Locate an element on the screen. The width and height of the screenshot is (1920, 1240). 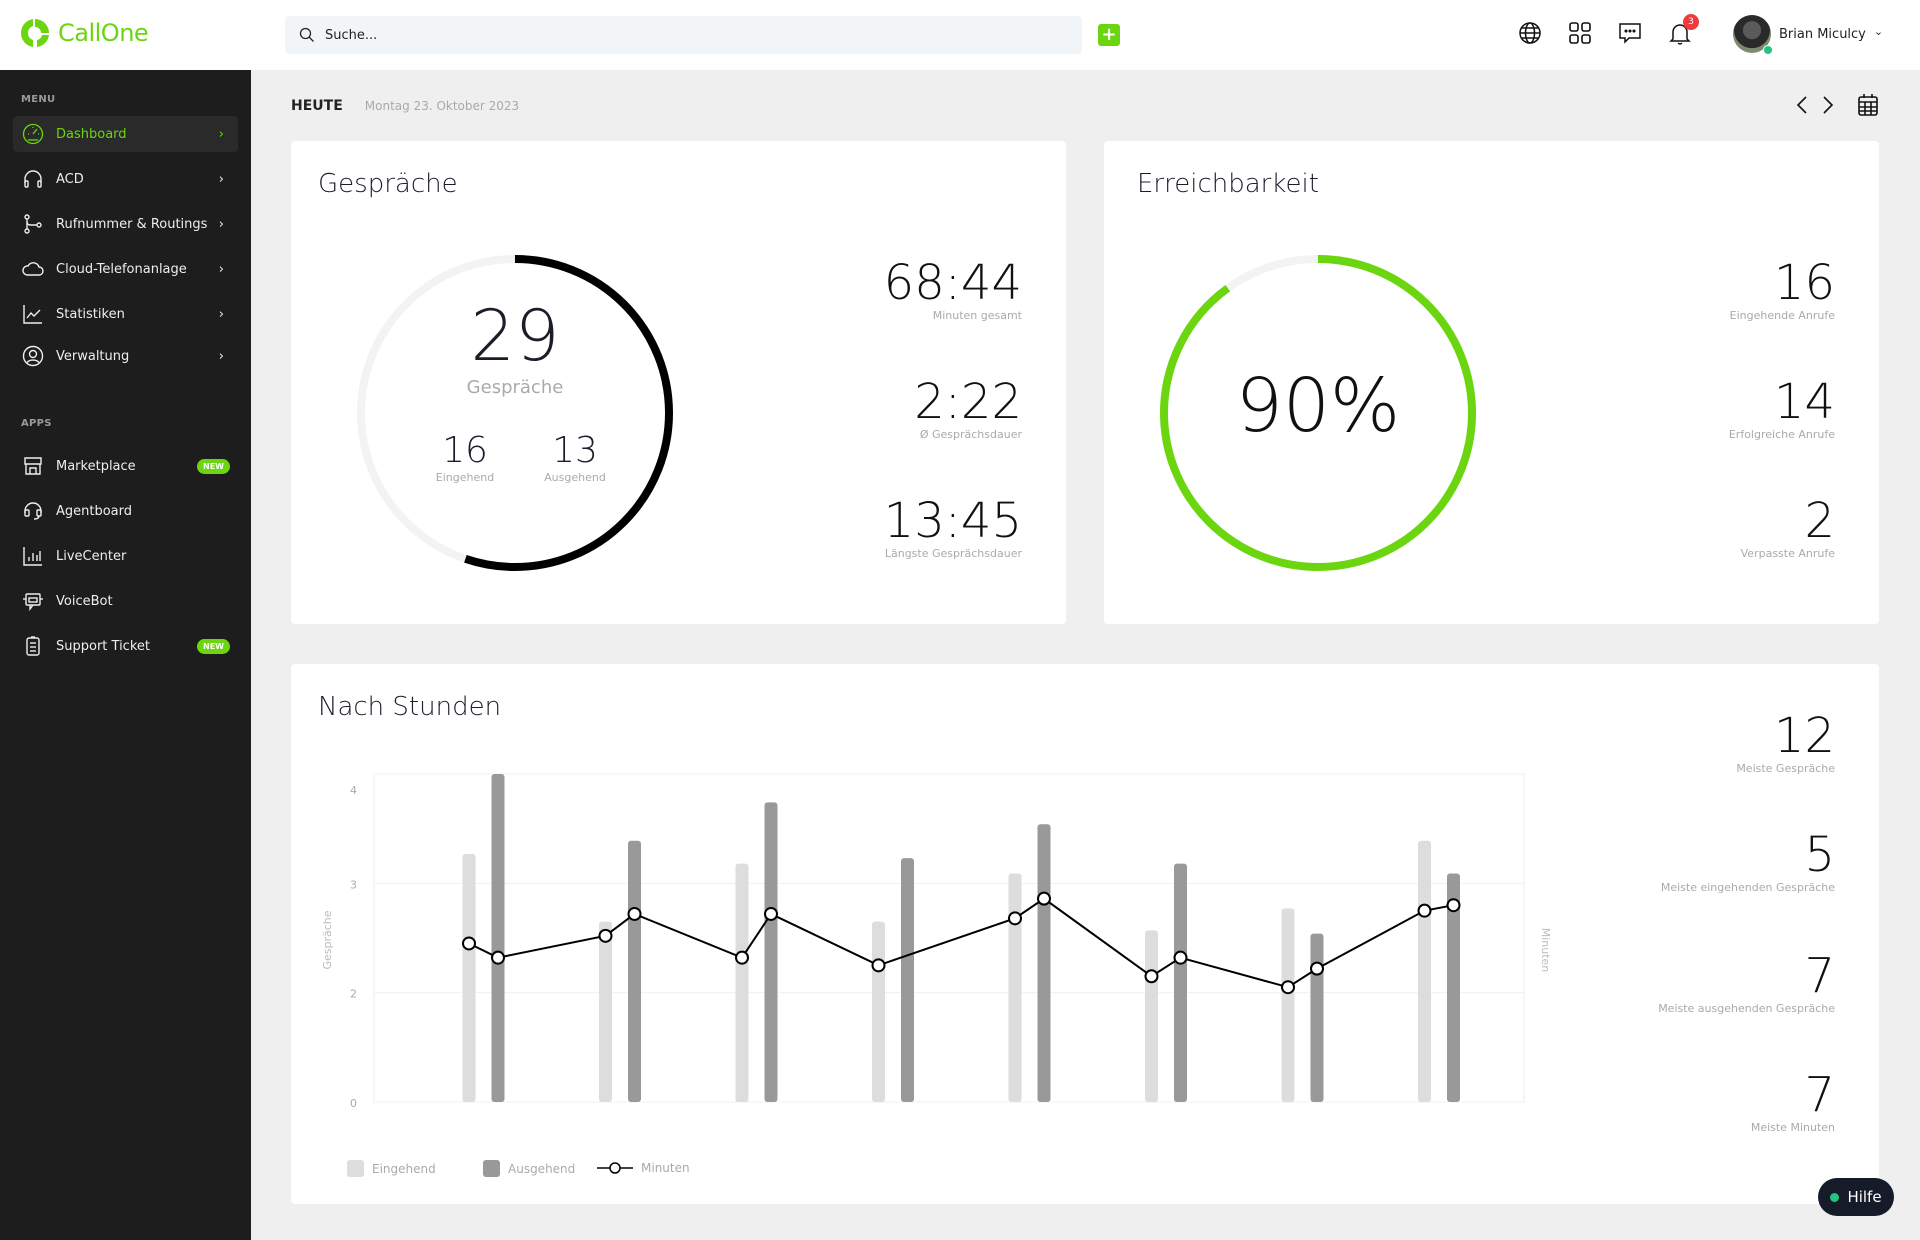
legend-swatch-incoming is located at coordinates (355, 1168).